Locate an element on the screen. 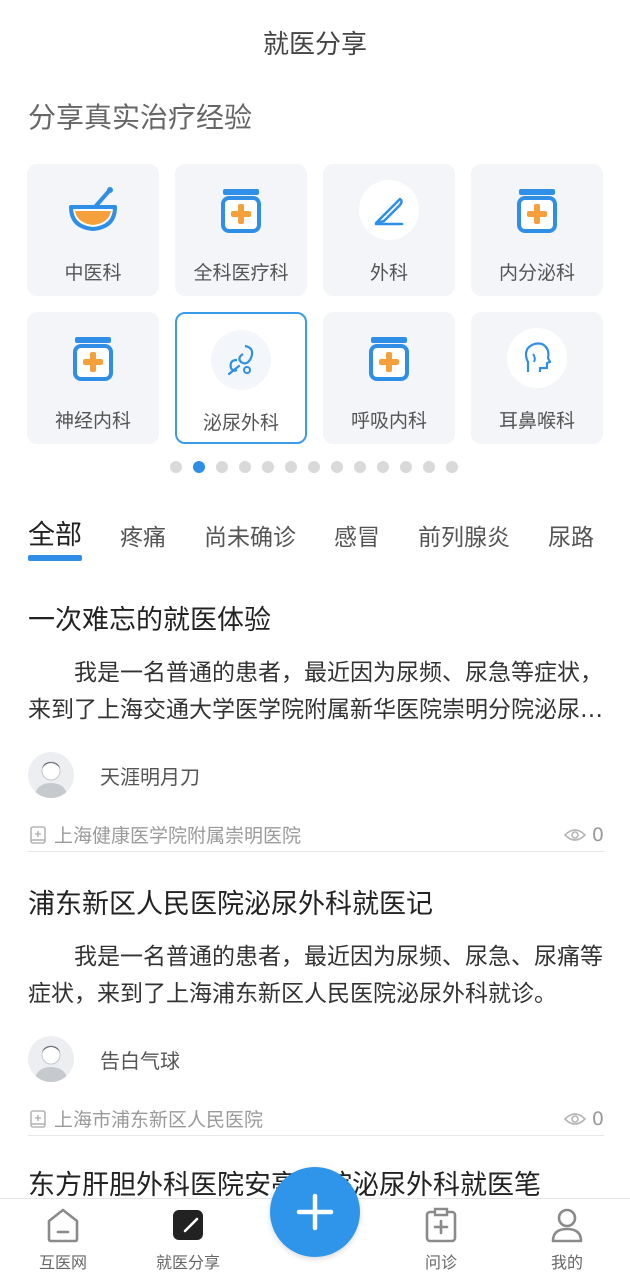  tab-prostatitis: 前列腺炎 is located at coordinates (464, 533).